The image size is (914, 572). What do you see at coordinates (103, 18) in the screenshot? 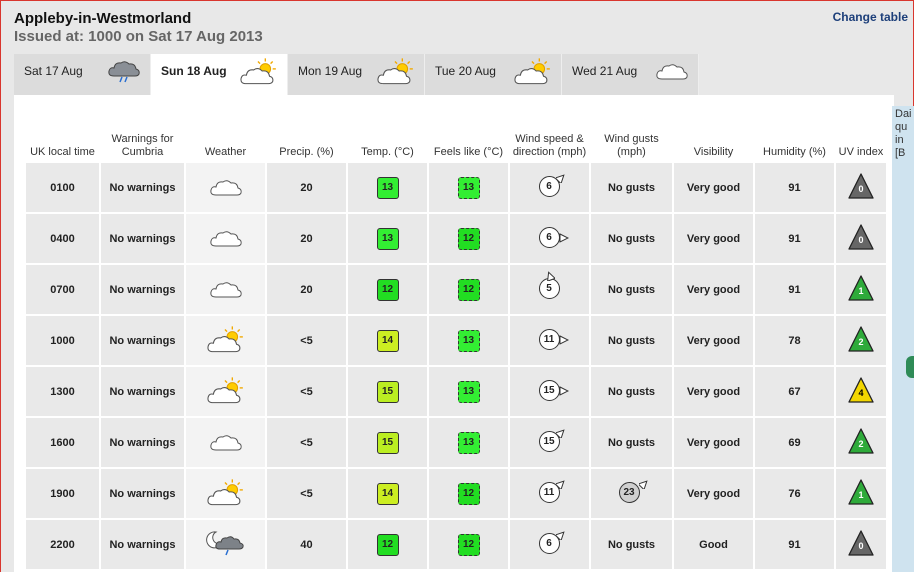
I see `location-title: Appleby-in-Westmorland` at bounding box center [103, 18].